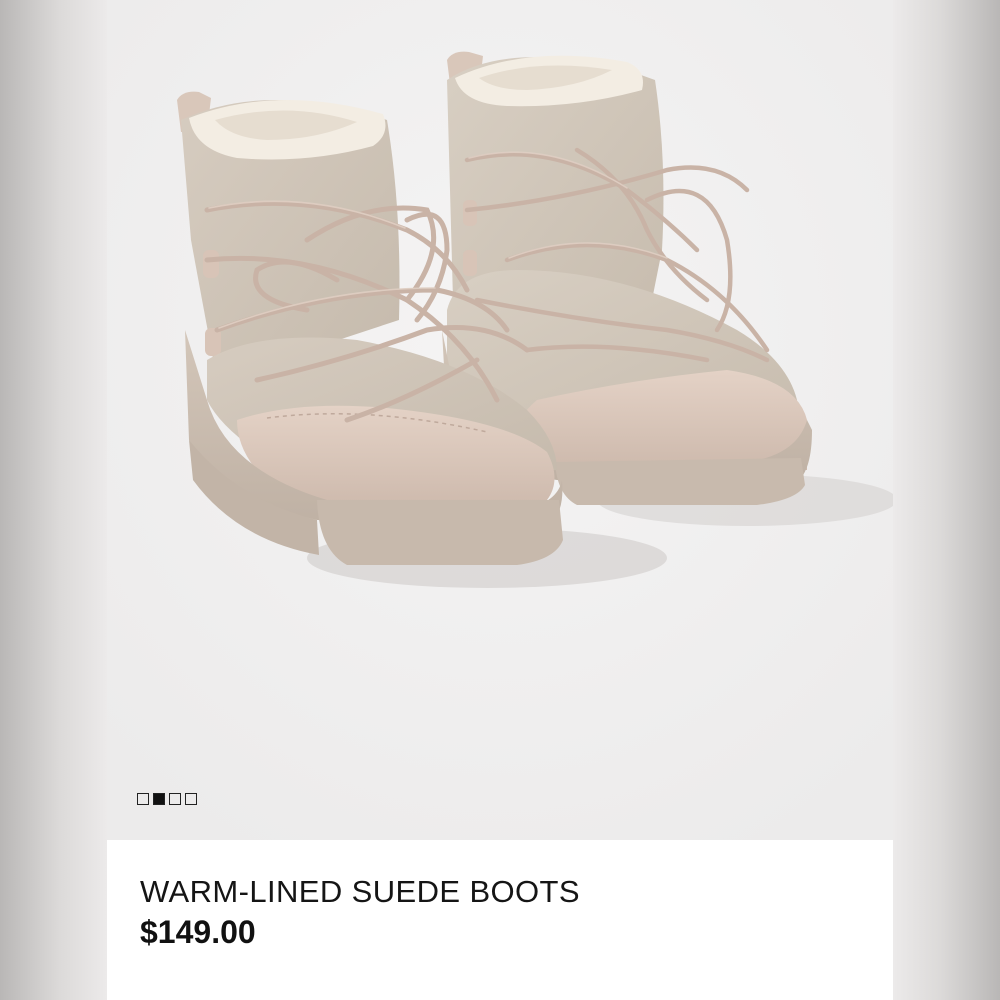 This screenshot has width=1000, height=1000. Describe the element at coordinates (159, 799) in the screenshot. I see `pagination-dot-2-active` at that location.